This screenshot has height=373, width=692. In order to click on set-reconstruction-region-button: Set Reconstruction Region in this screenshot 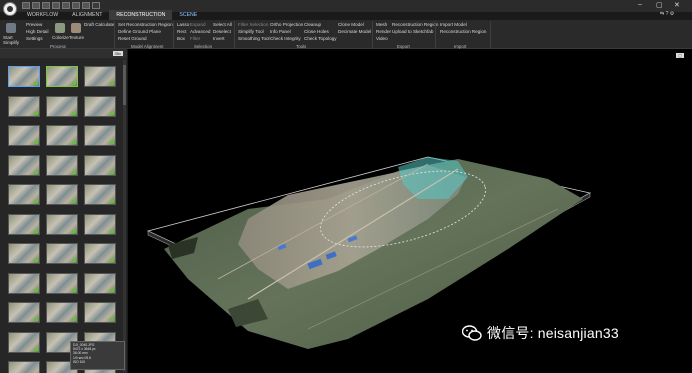, I will do `click(145, 24)`.